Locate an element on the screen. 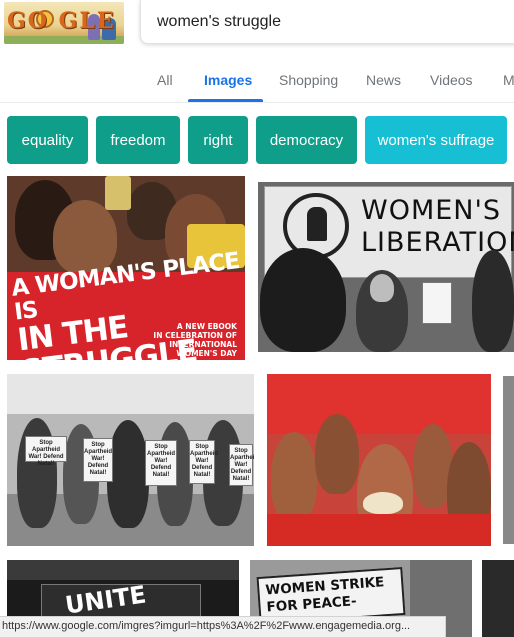  active-tab-indicator is located at coordinates (225, 100).